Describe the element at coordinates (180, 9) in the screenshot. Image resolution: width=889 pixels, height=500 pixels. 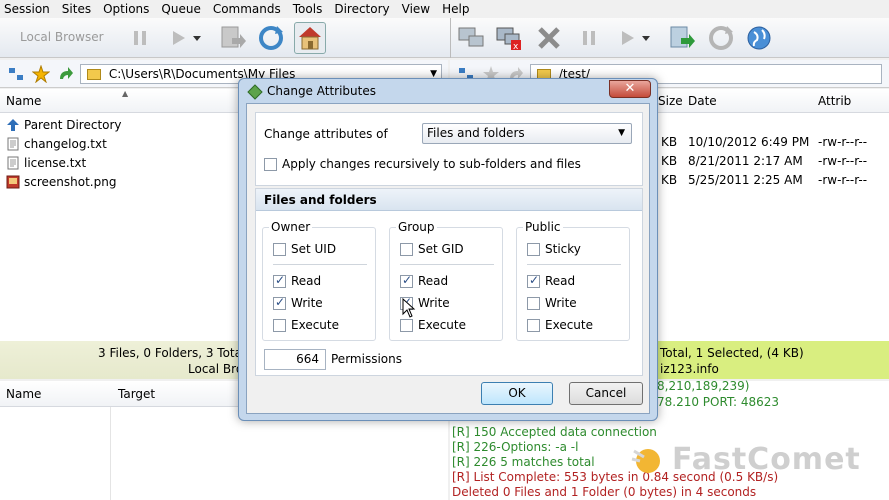
I see `menu-queue: Queue` at that location.